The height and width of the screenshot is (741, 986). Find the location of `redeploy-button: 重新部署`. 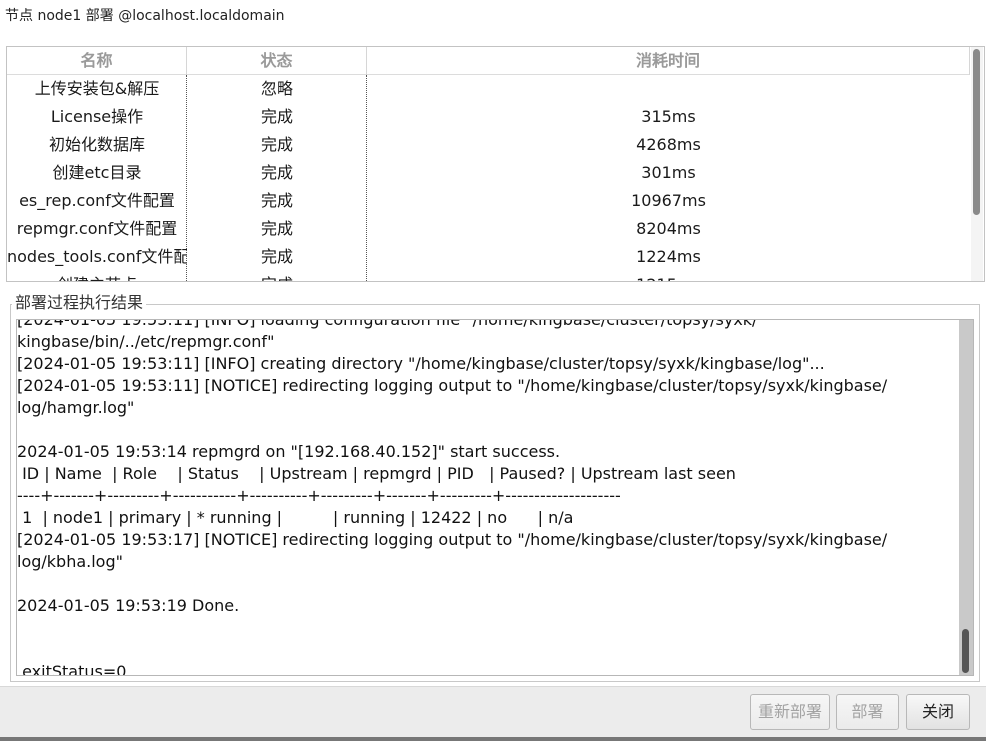

redeploy-button: 重新部署 is located at coordinates (790, 712).